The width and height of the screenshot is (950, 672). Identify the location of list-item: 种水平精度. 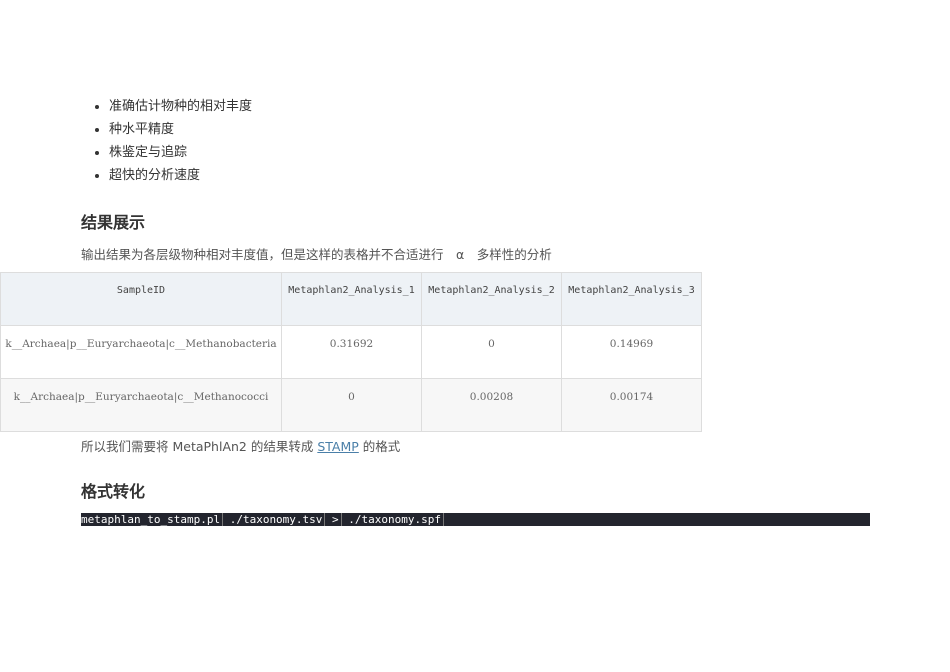
(180, 129).